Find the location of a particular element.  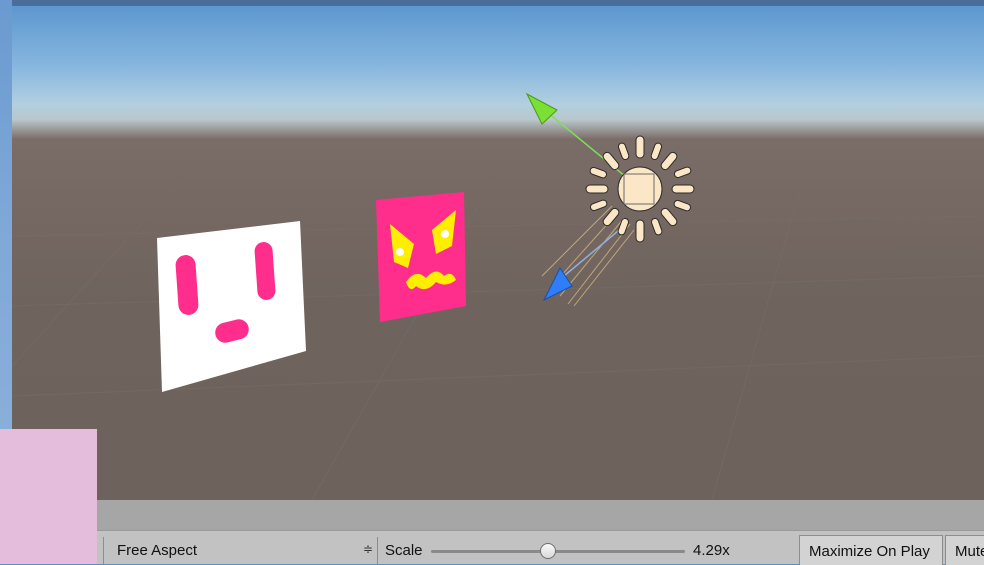

aspect-ratio-dropdown: Free Aspect ≑ is located at coordinates (242, 548).